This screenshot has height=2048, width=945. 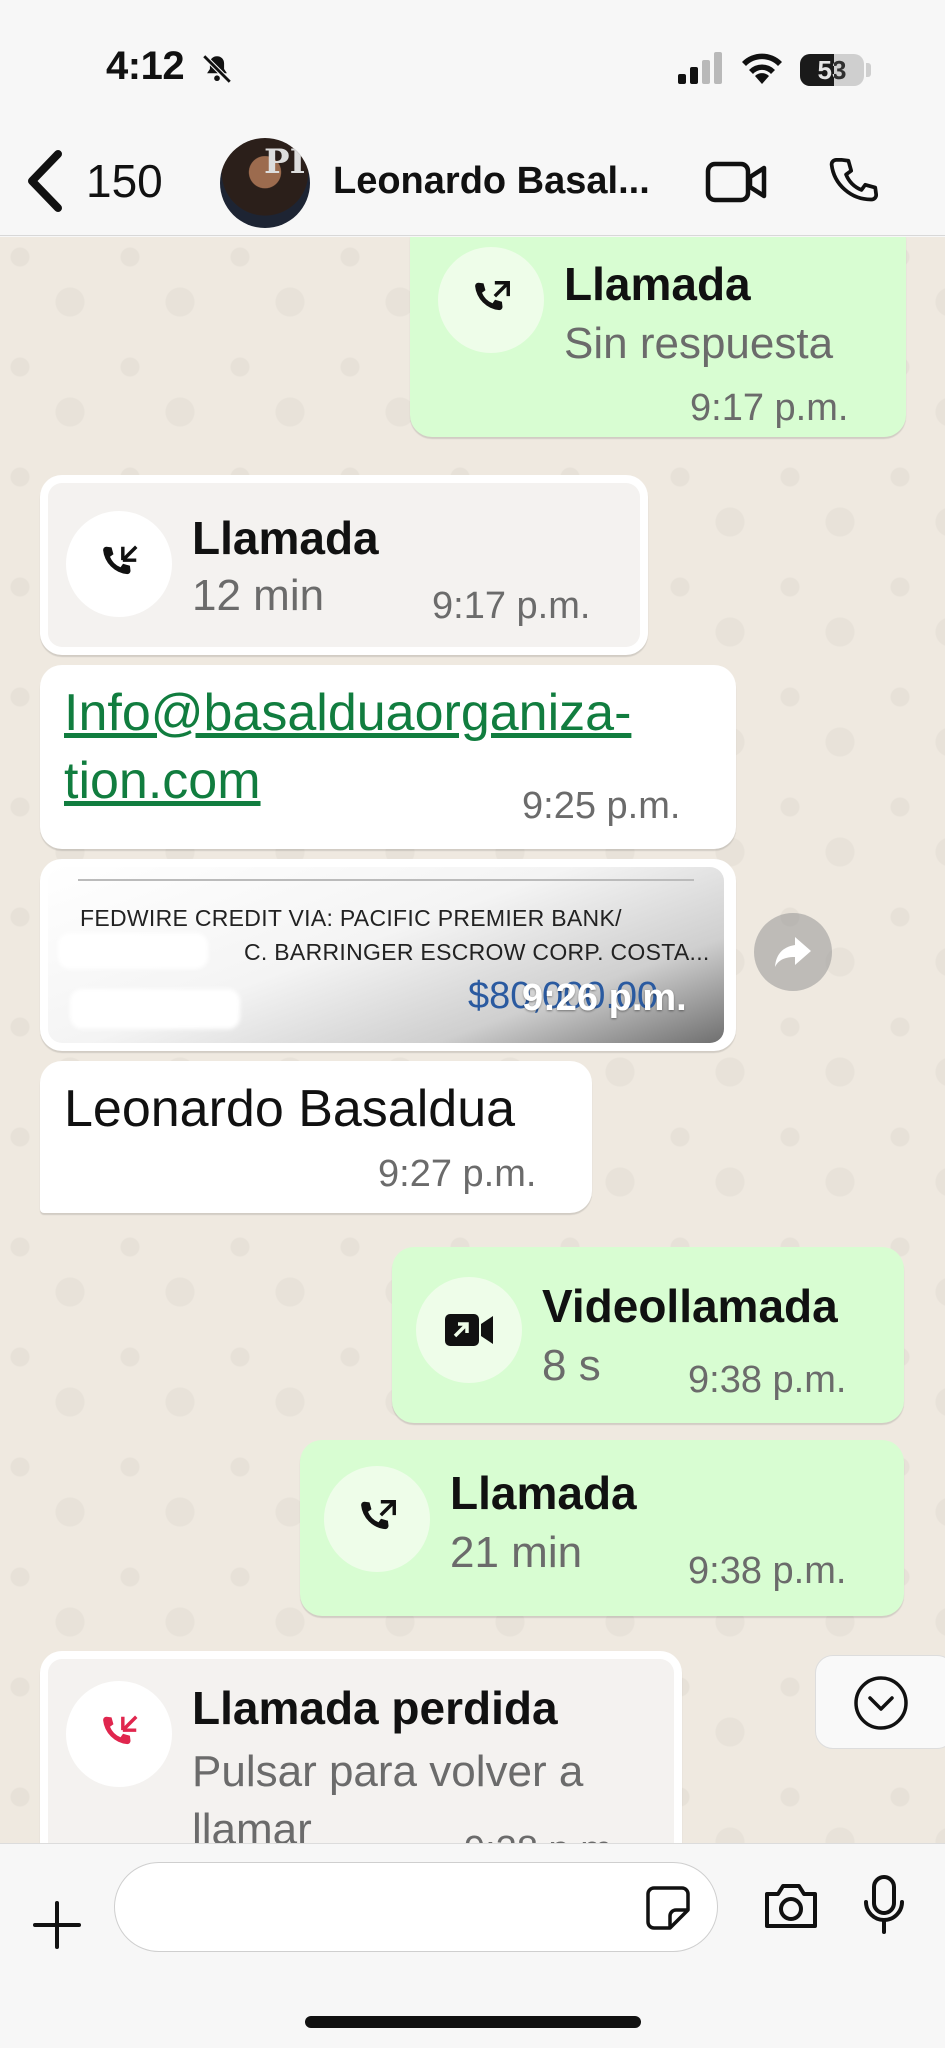 I want to click on forward-button, so click(x=793, y=952).